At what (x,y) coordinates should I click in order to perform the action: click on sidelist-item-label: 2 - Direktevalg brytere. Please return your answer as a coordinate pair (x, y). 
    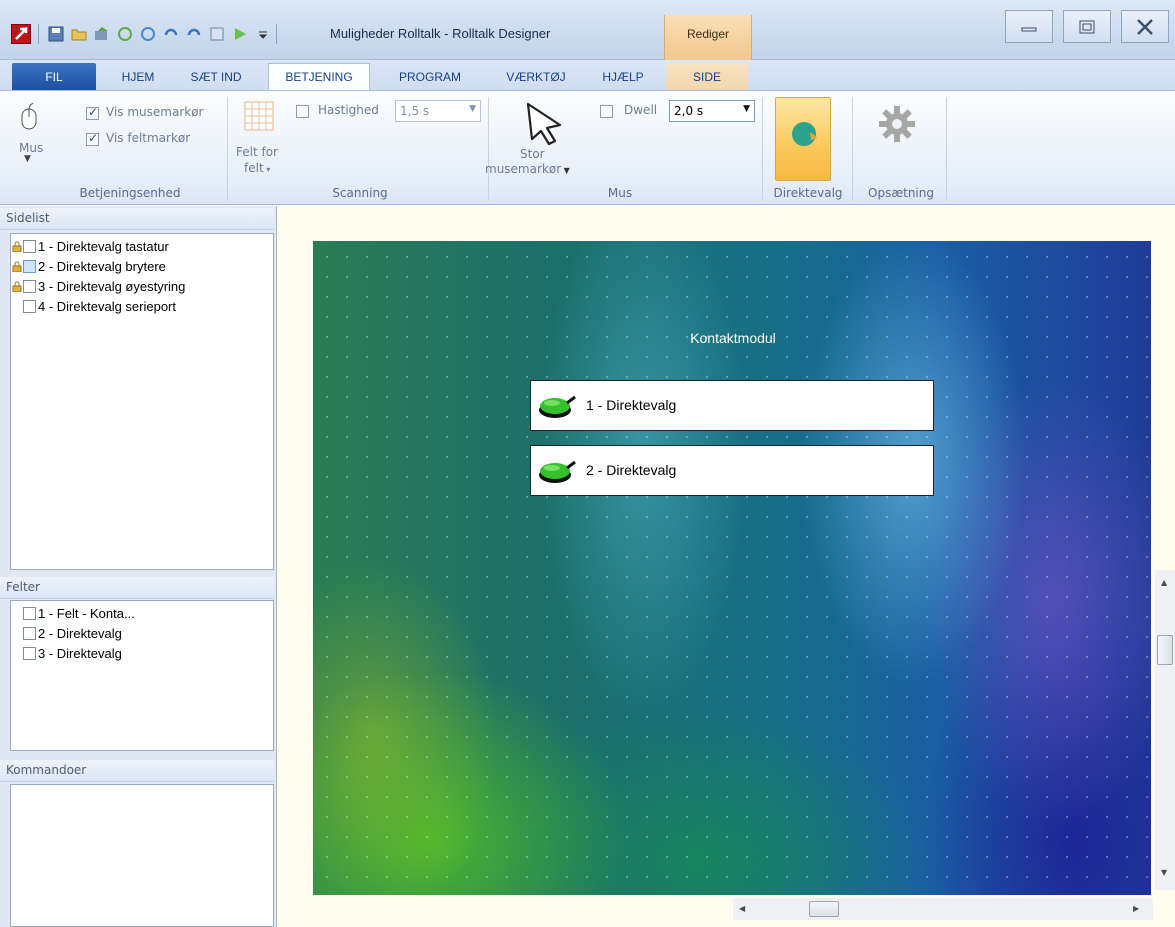
    Looking at the image, I should click on (102, 266).